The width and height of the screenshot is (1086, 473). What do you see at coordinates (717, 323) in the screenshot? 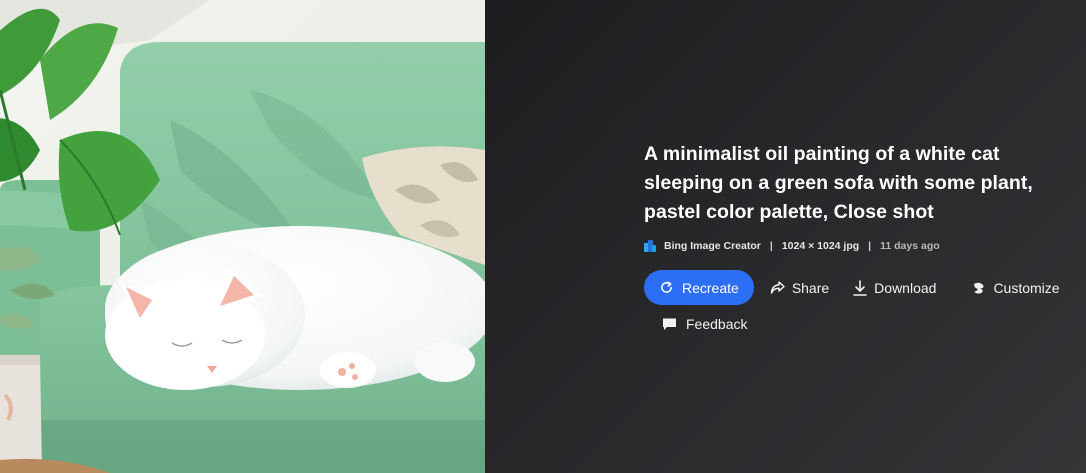
I see `feedback-label: Feedback` at bounding box center [717, 323].